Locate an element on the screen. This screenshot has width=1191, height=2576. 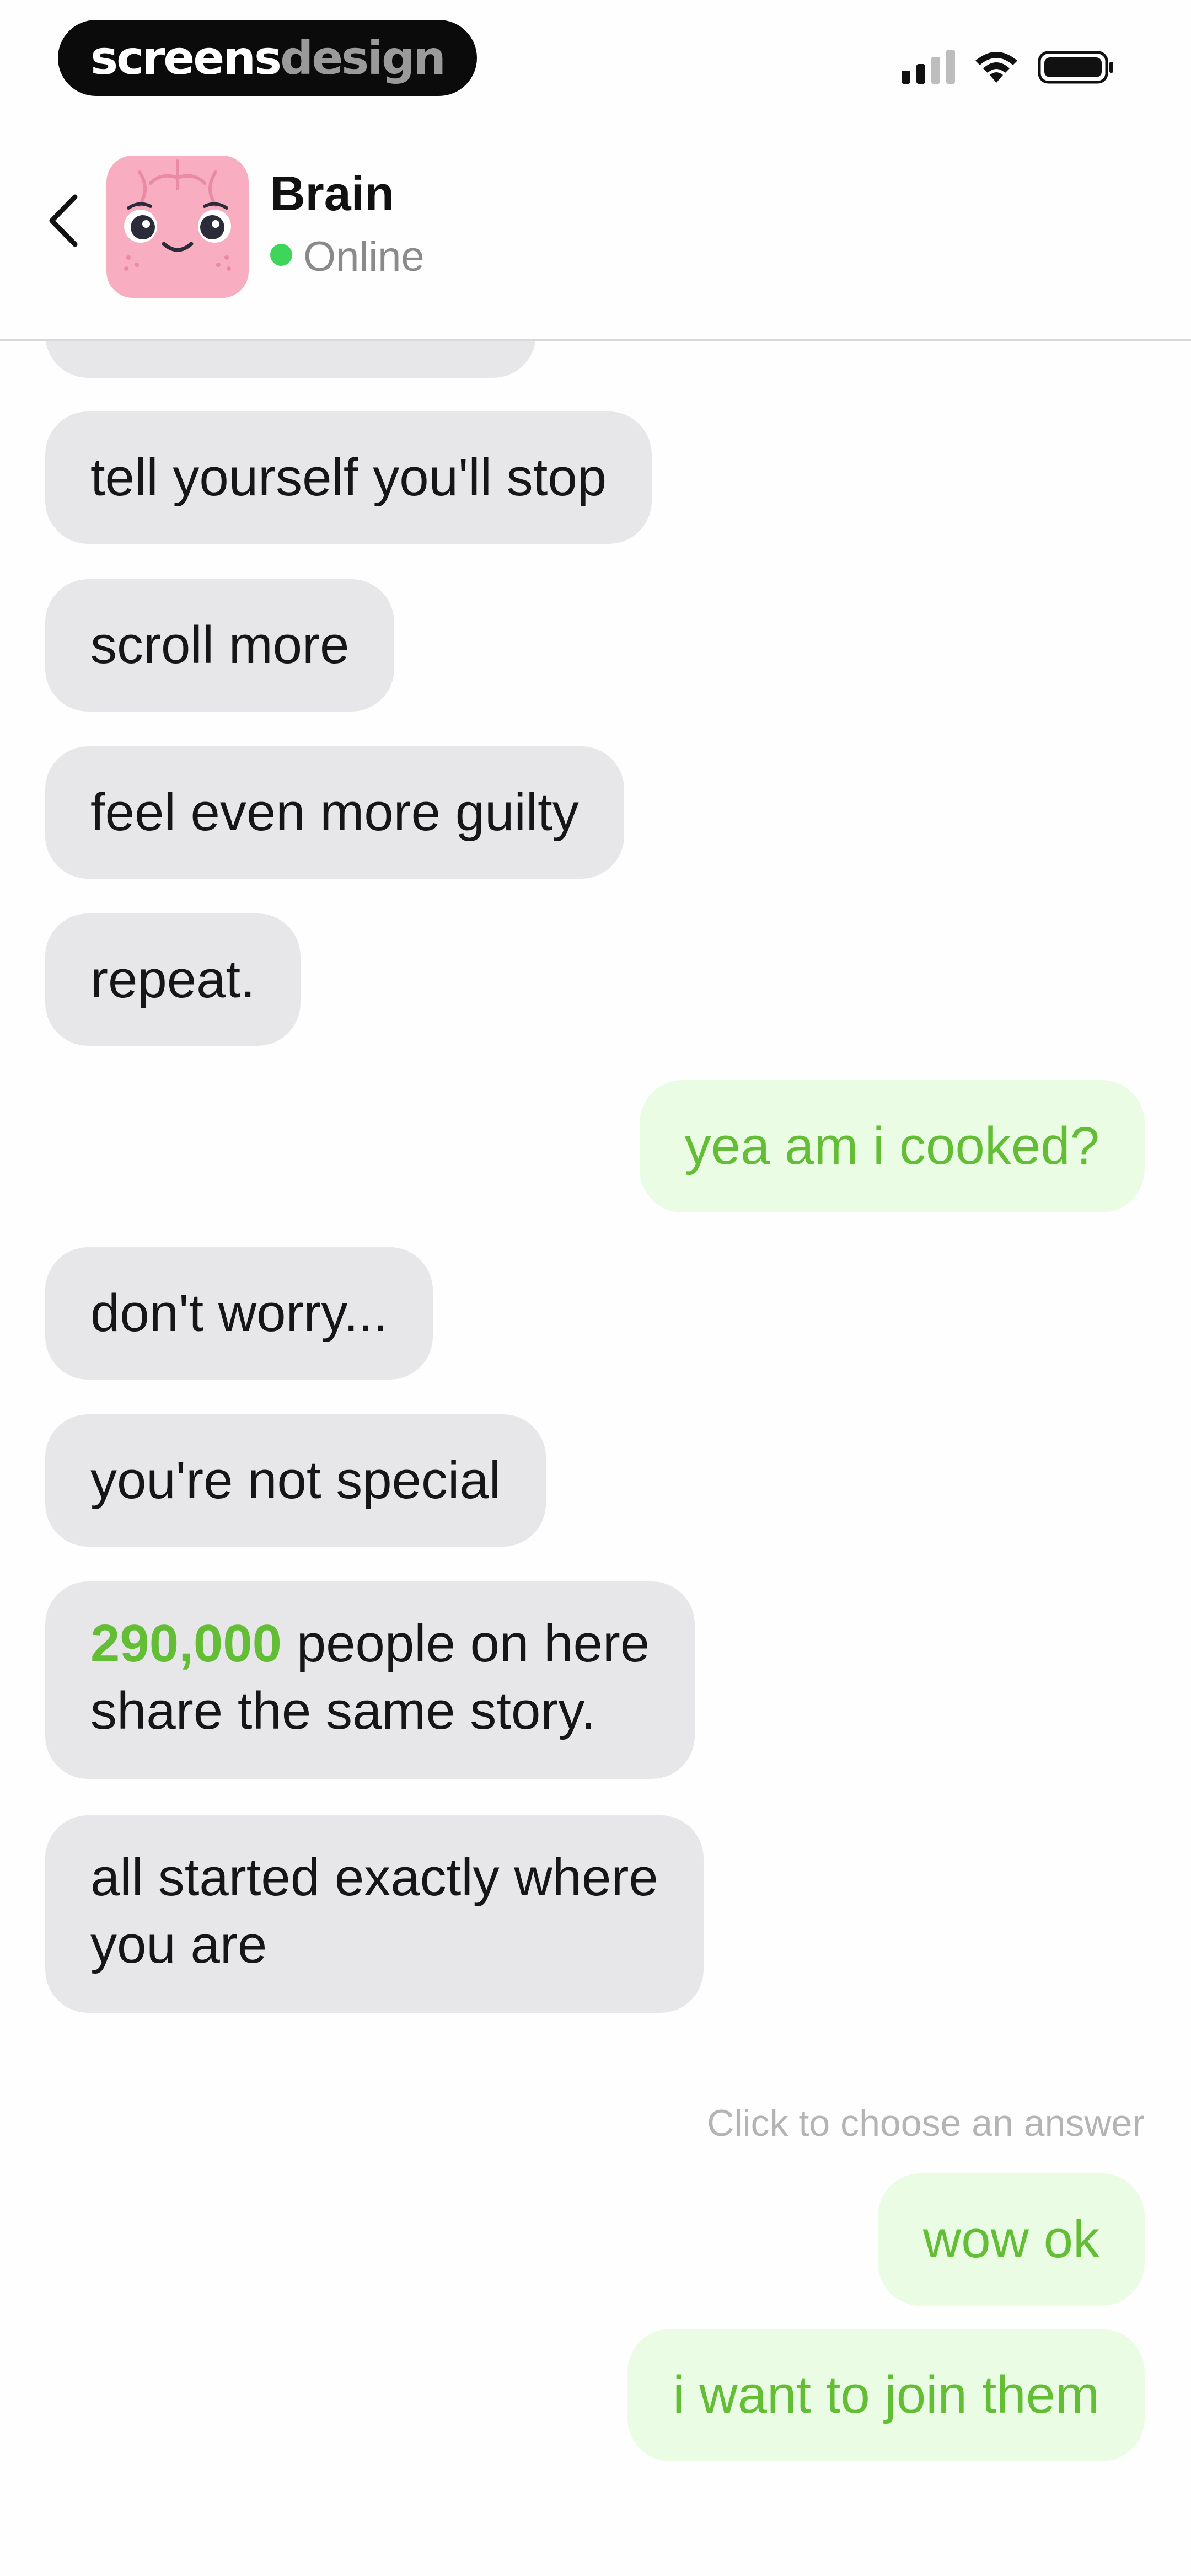
battery-icon is located at coordinates (1075, 67).